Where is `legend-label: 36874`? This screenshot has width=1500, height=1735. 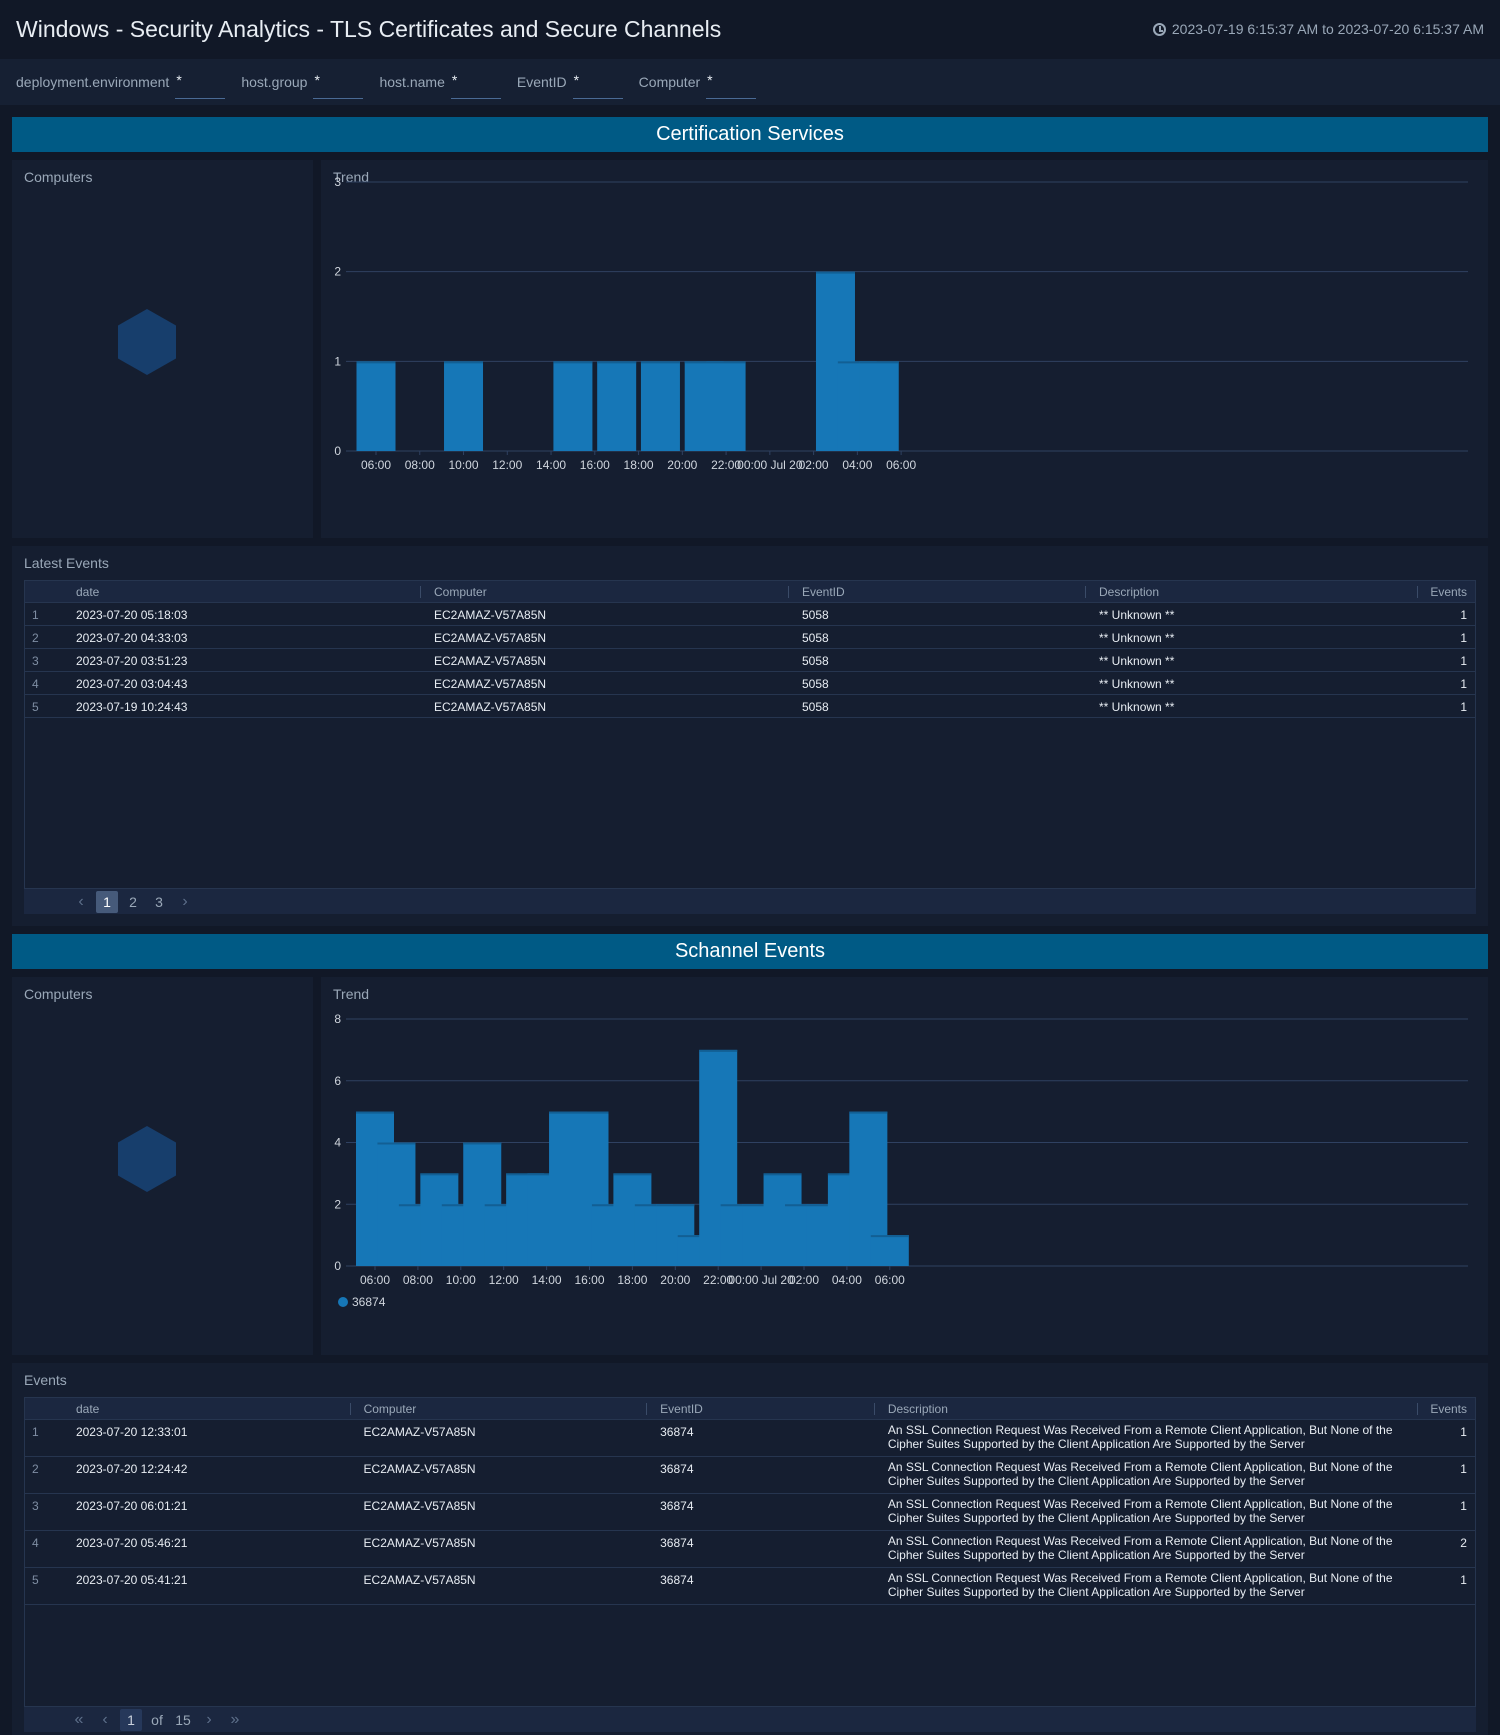
legend-label: 36874 is located at coordinates (369, 1302).